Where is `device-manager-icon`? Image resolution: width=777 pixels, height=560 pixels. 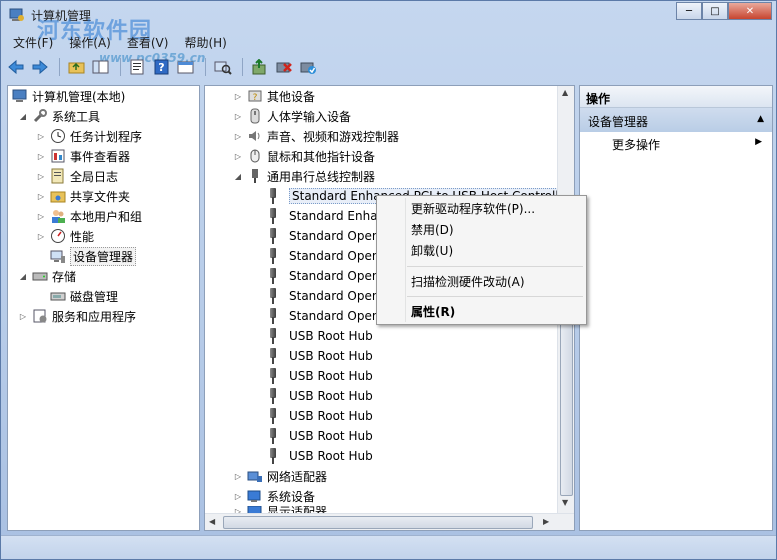
device-manager-icon is located at coordinates (58, 256).